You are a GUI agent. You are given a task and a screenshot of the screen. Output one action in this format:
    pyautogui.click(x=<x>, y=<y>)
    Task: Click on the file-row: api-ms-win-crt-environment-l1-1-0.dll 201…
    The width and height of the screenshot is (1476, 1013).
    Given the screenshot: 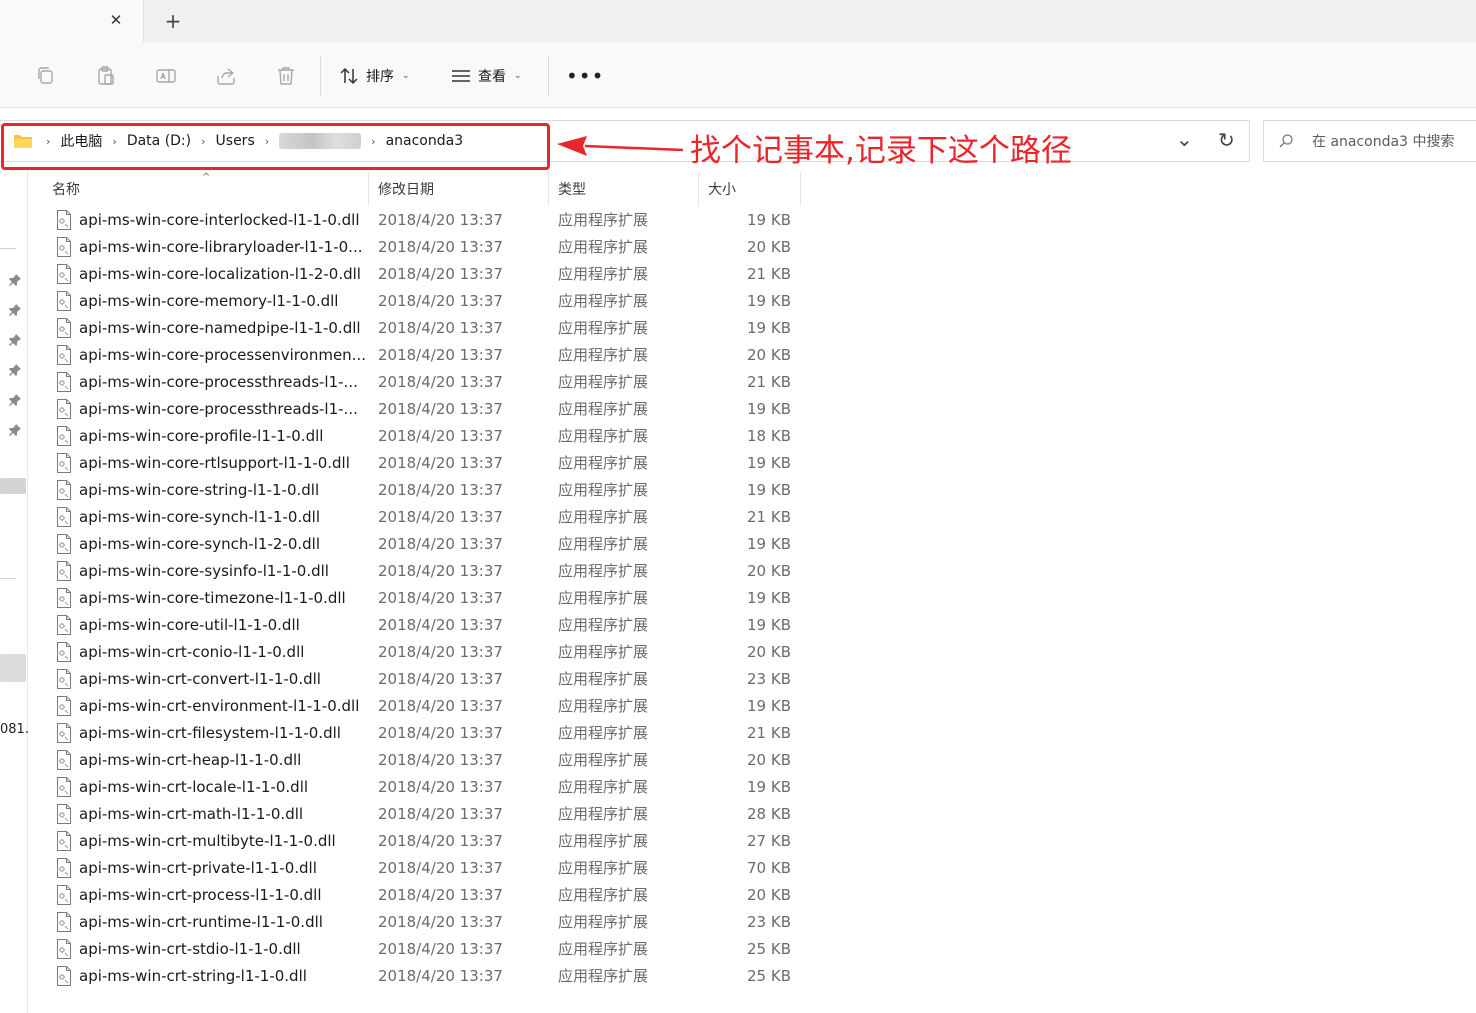 What is the action you would take?
    pyautogui.click(x=434, y=706)
    